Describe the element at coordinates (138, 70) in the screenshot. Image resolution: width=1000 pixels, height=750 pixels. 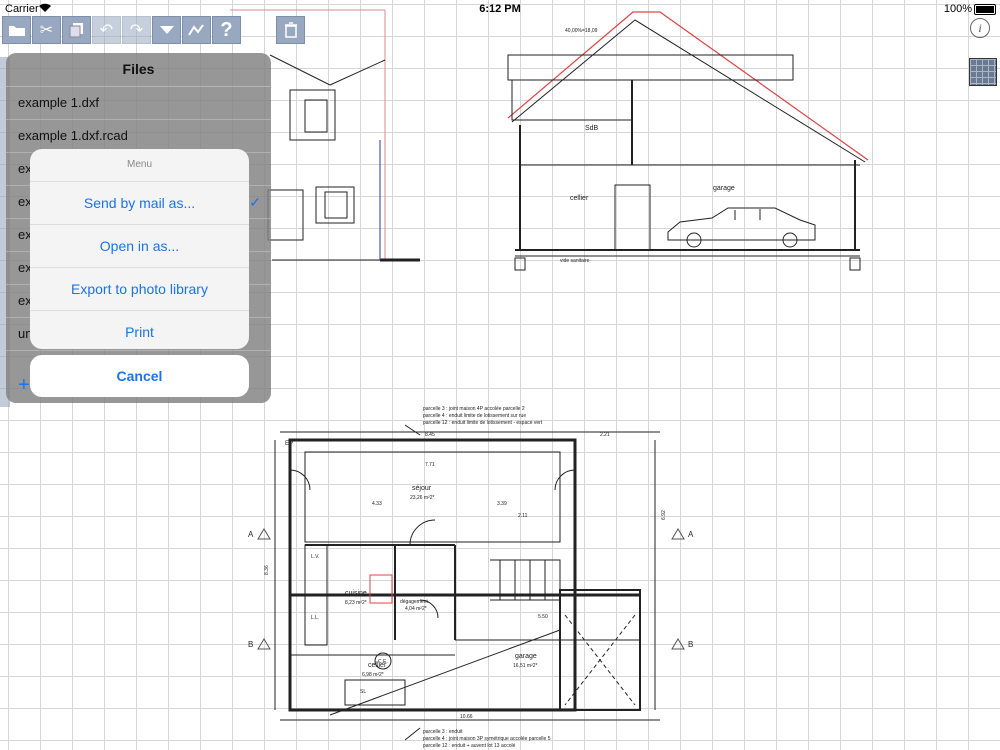
I see `files-title: Files` at that location.